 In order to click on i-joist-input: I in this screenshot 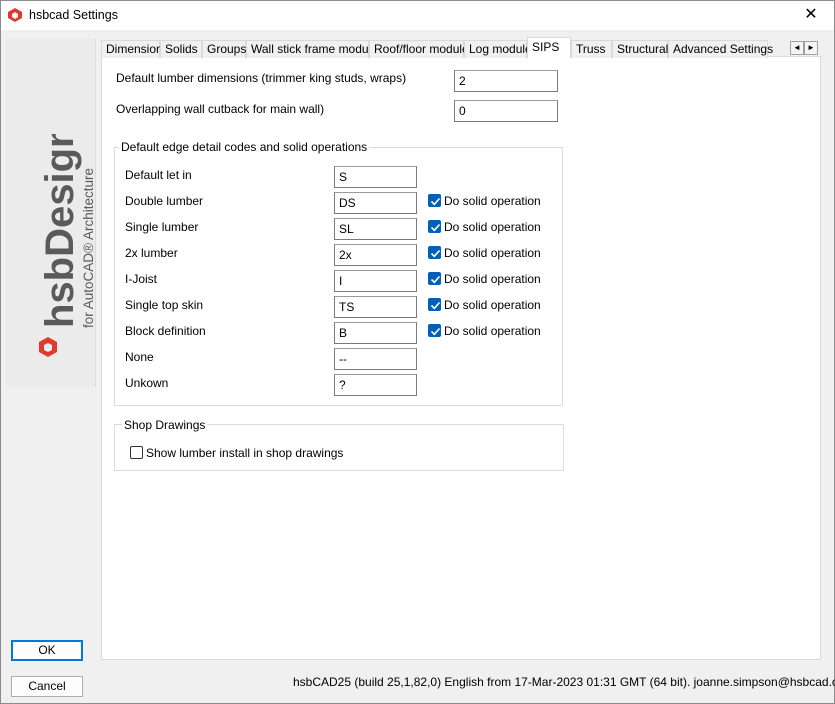, I will do `click(375, 281)`.